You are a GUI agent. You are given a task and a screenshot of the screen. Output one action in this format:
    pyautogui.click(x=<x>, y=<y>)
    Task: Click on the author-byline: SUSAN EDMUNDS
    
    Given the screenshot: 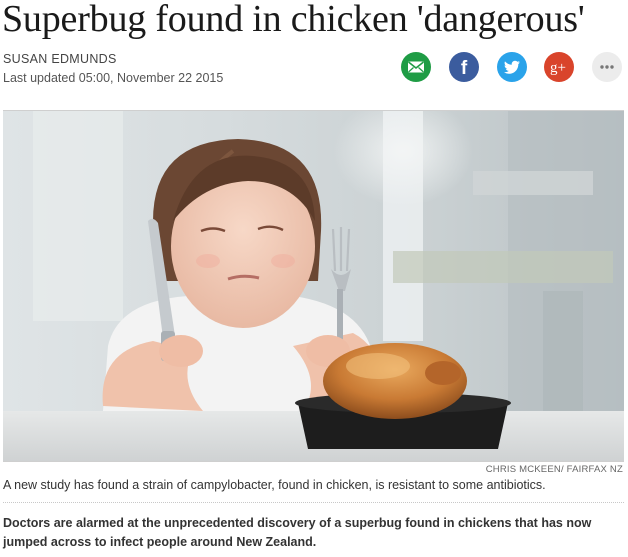 What is the action you would take?
    pyautogui.click(x=60, y=59)
    